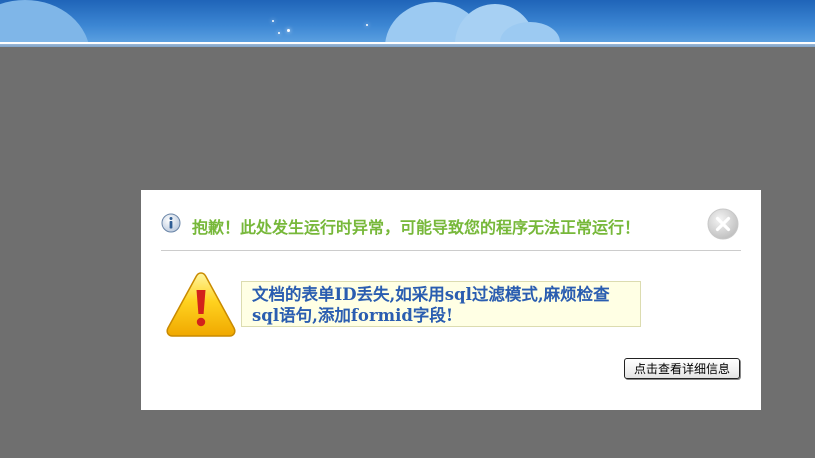 The width and height of the screenshot is (815, 458). What do you see at coordinates (723, 224) in the screenshot?
I see `close-icon` at bounding box center [723, 224].